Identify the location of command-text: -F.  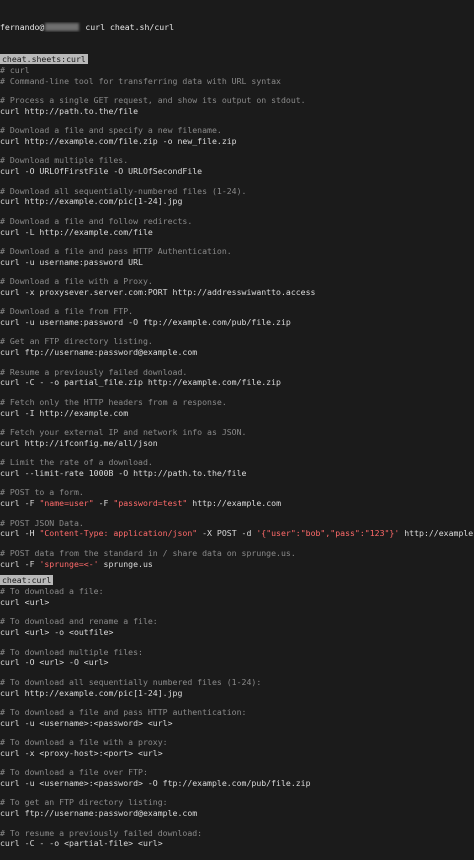
(103, 503).